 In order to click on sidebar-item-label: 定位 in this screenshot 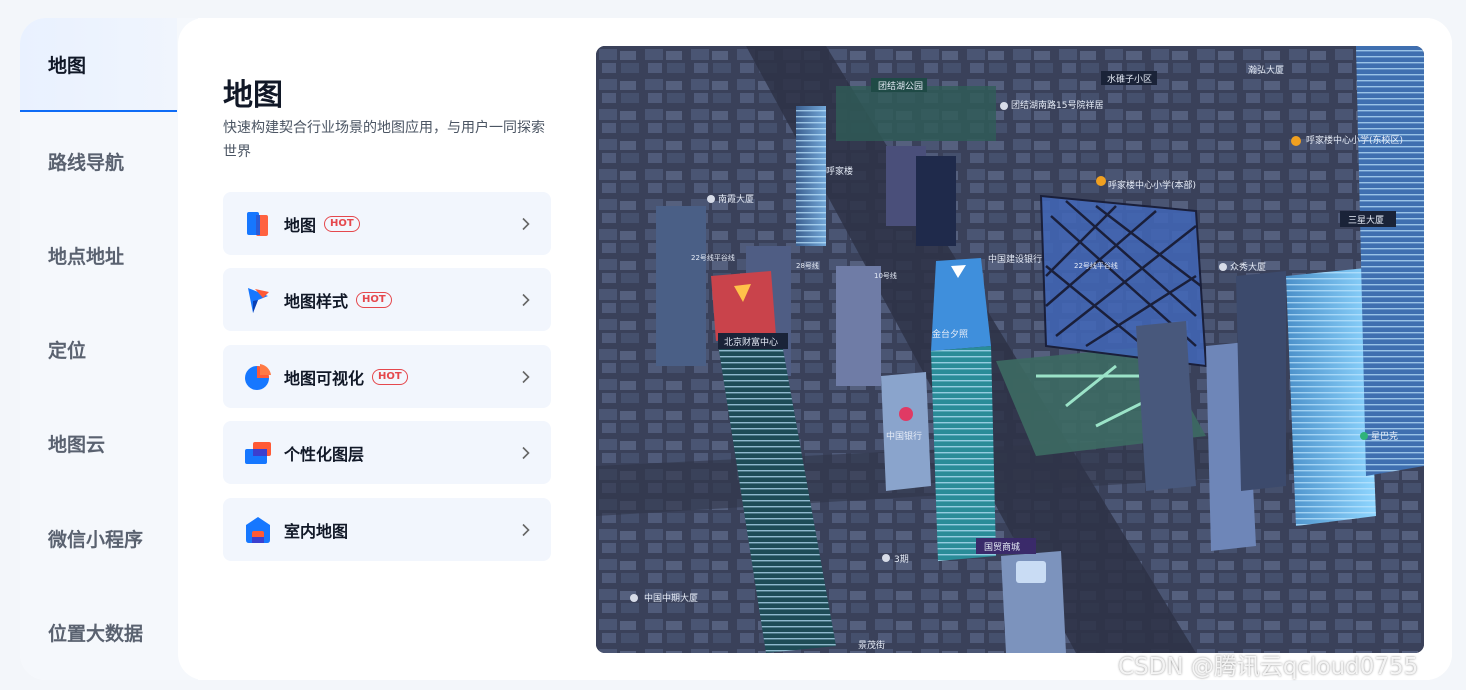, I will do `click(67, 350)`.